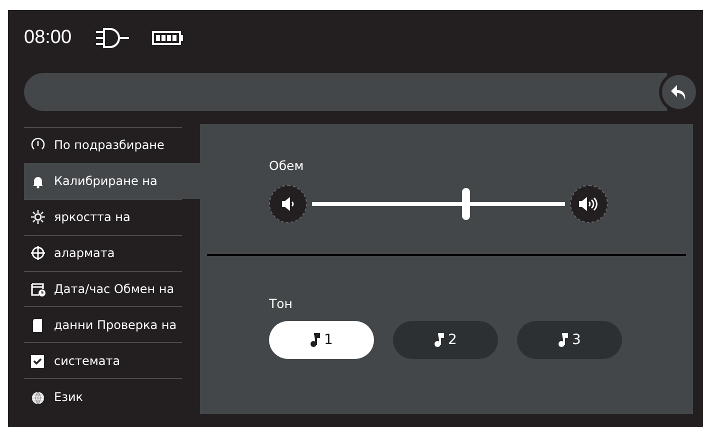 The image size is (703, 427). I want to click on menu-item: Език, so click(103, 396).